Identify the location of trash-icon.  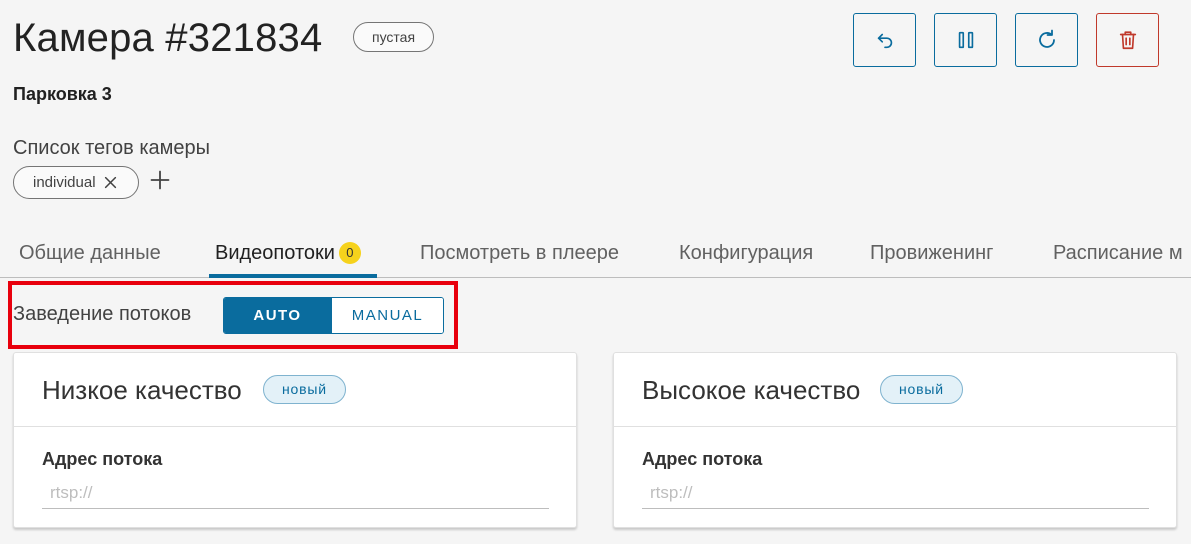
(1127, 40).